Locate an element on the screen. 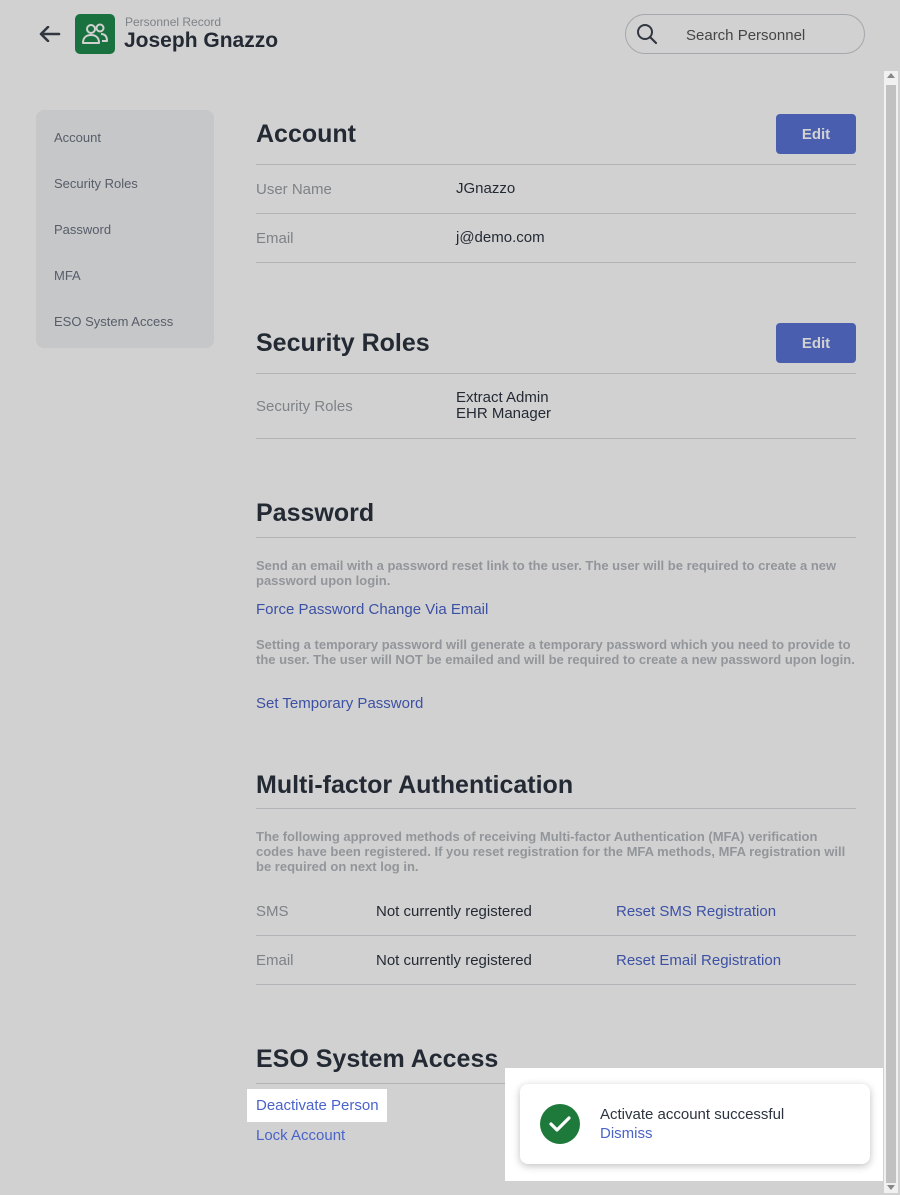 This screenshot has width=900, height=1195. users-icon is located at coordinates (95, 33).